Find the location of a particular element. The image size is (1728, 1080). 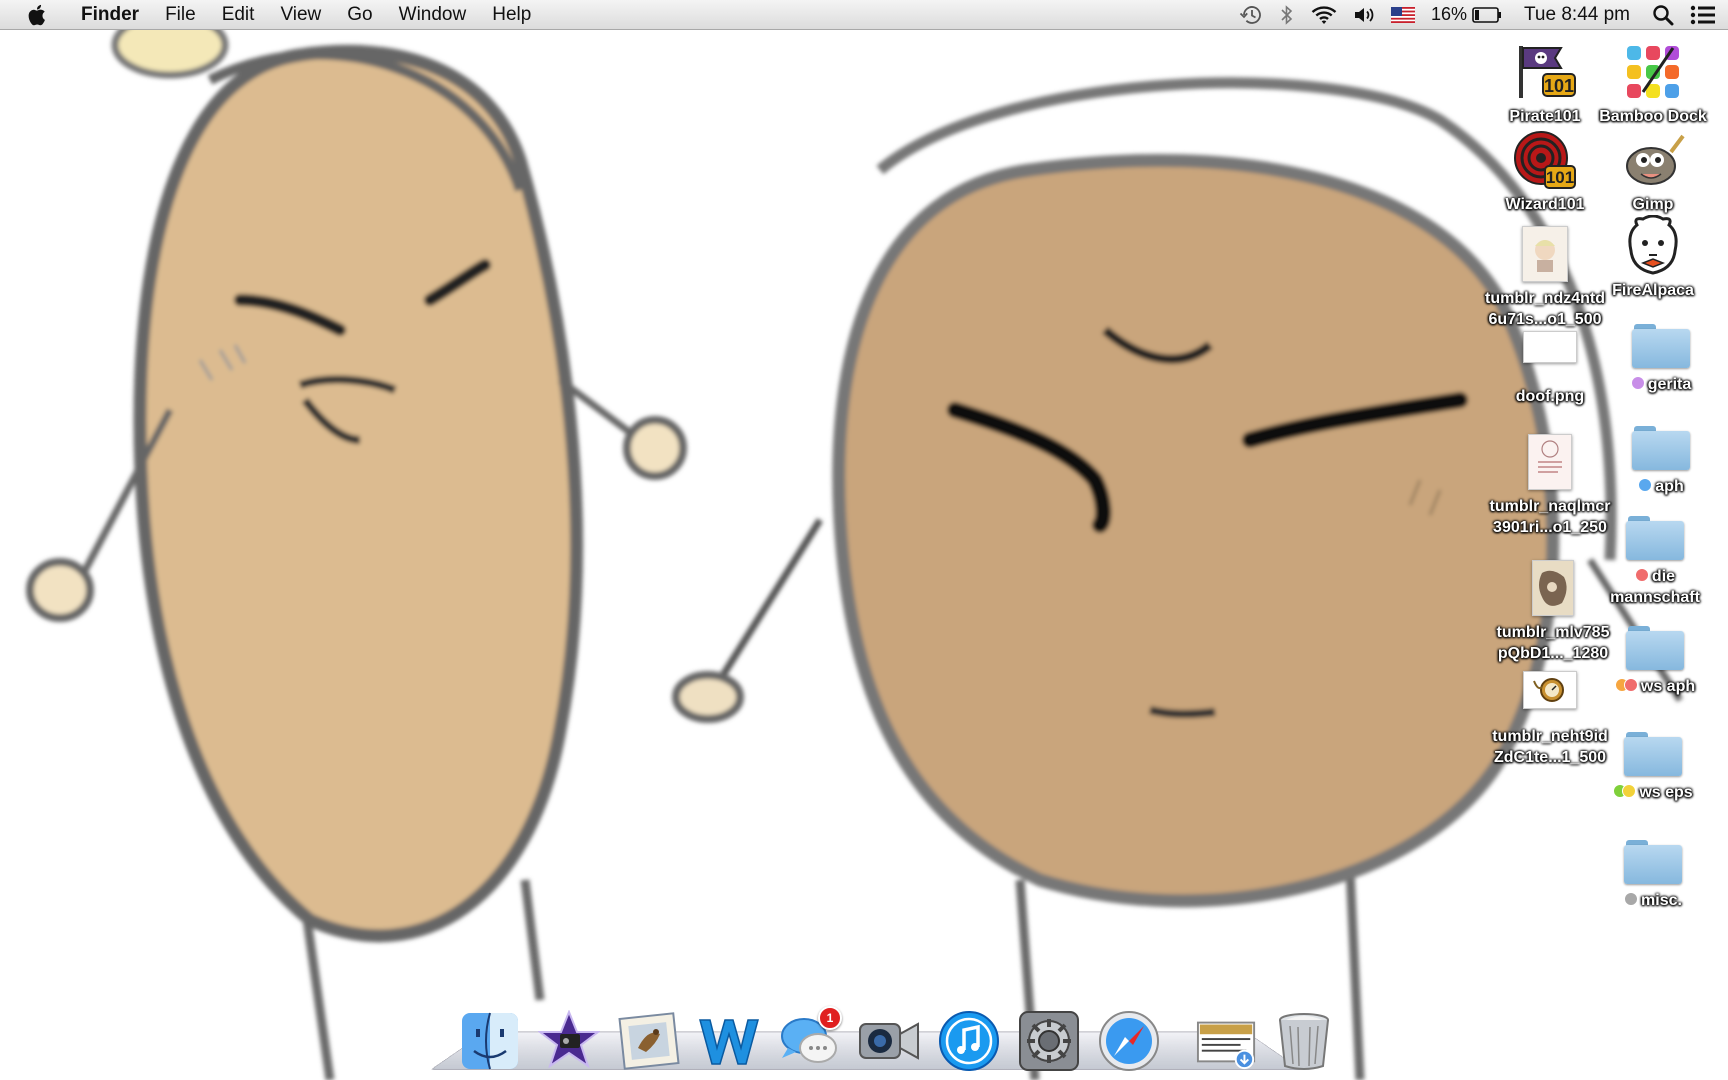

finder-icon is located at coordinates (490, 1041).